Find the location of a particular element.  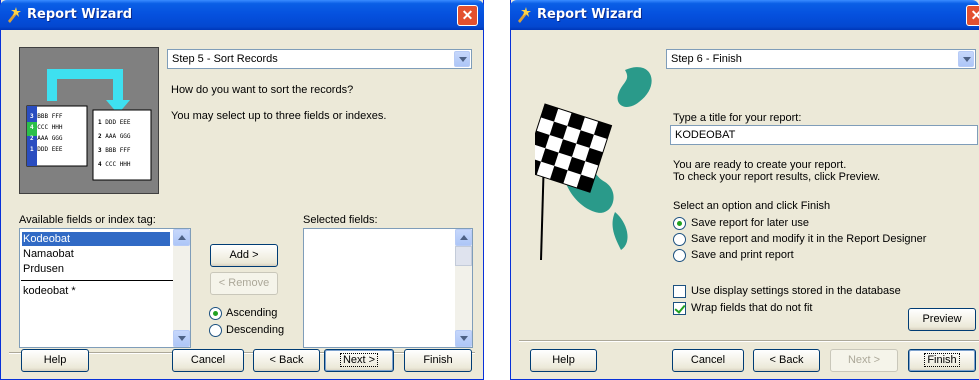

selected-fields-label: Selected fields: is located at coordinates (340, 220).